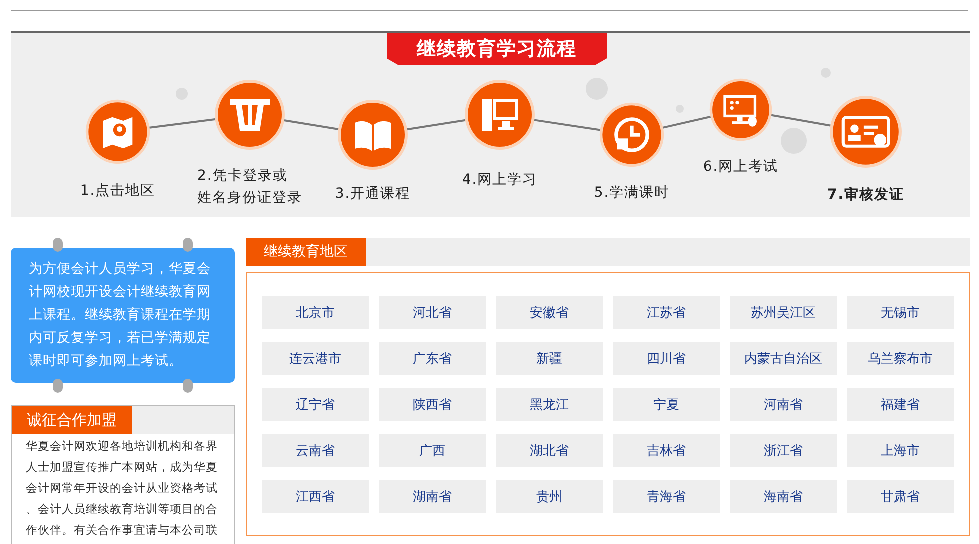 The height and width of the screenshot is (544, 979). What do you see at coordinates (72, 420) in the screenshot?
I see `partner-title: 诚征合作加盟` at bounding box center [72, 420].